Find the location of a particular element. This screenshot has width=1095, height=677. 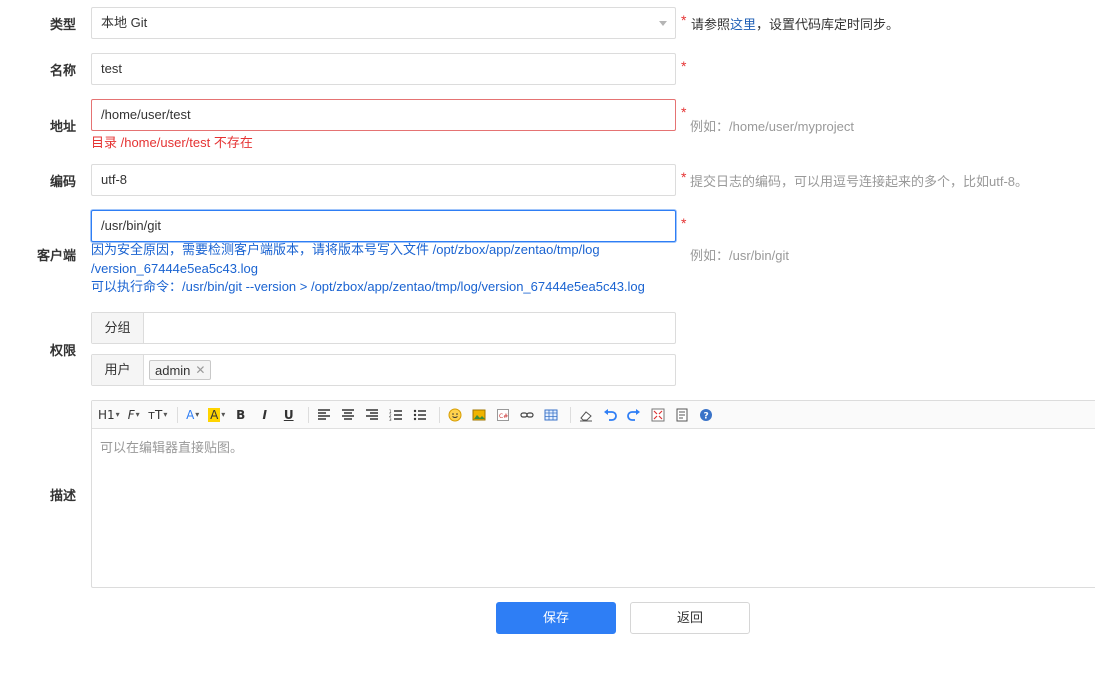

font-size-button: тT ▾ is located at coordinates (158, 415).